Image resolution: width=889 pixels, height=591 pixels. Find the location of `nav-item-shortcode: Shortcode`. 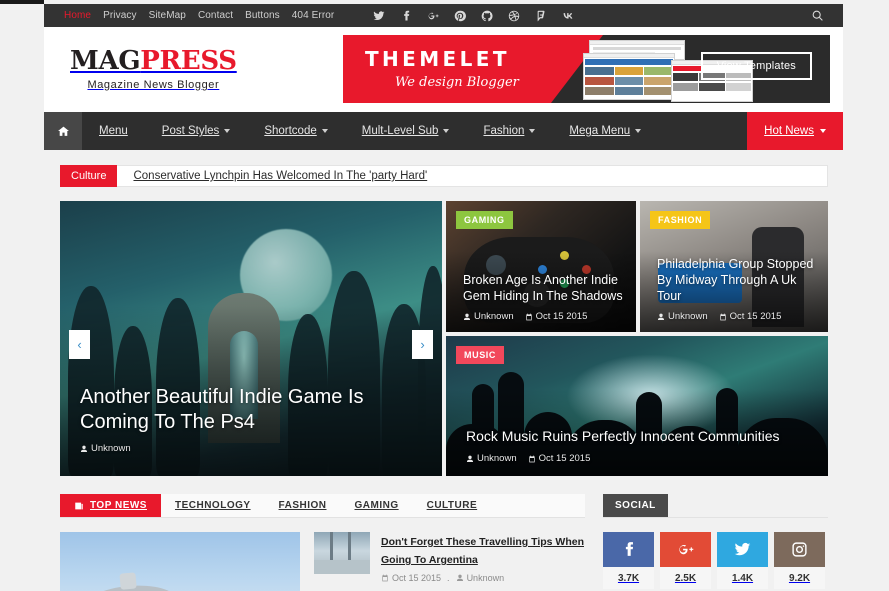

nav-item-shortcode: Shortcode is located at coordinates (295, 131).